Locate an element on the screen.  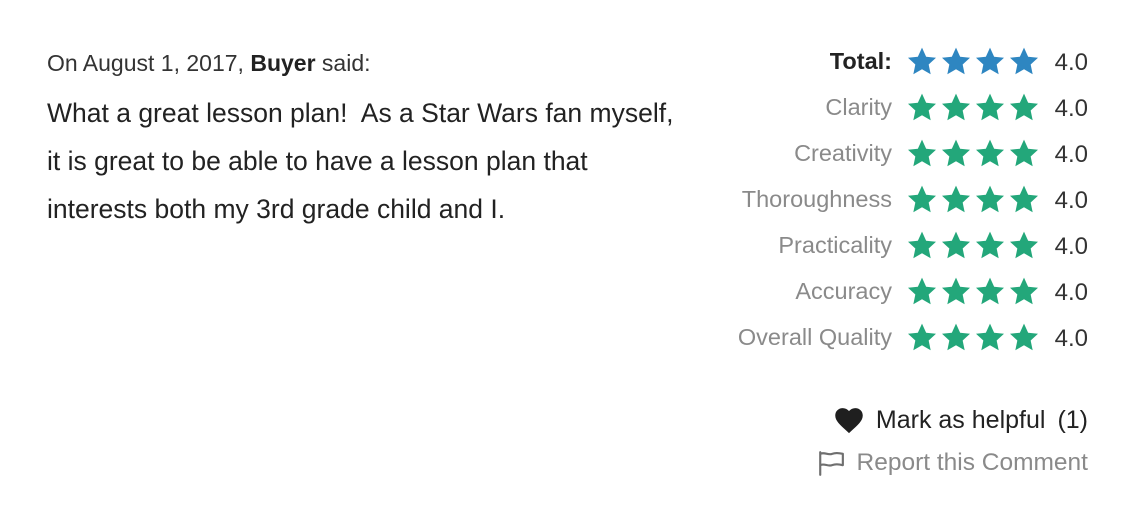
review-actions: Mark as helpful (1) Report this Comment is located at coordinates (952, 441).